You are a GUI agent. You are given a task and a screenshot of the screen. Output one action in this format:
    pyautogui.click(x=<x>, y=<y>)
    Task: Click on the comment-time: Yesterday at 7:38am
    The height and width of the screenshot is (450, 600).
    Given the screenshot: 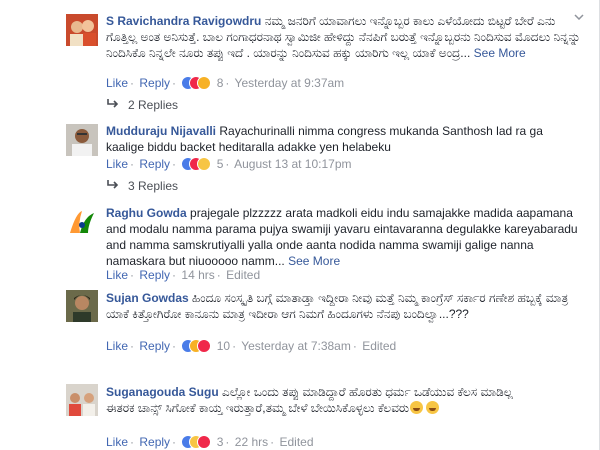 What is the action you would take?
    pyautogui.click(x=296, y=346)
    